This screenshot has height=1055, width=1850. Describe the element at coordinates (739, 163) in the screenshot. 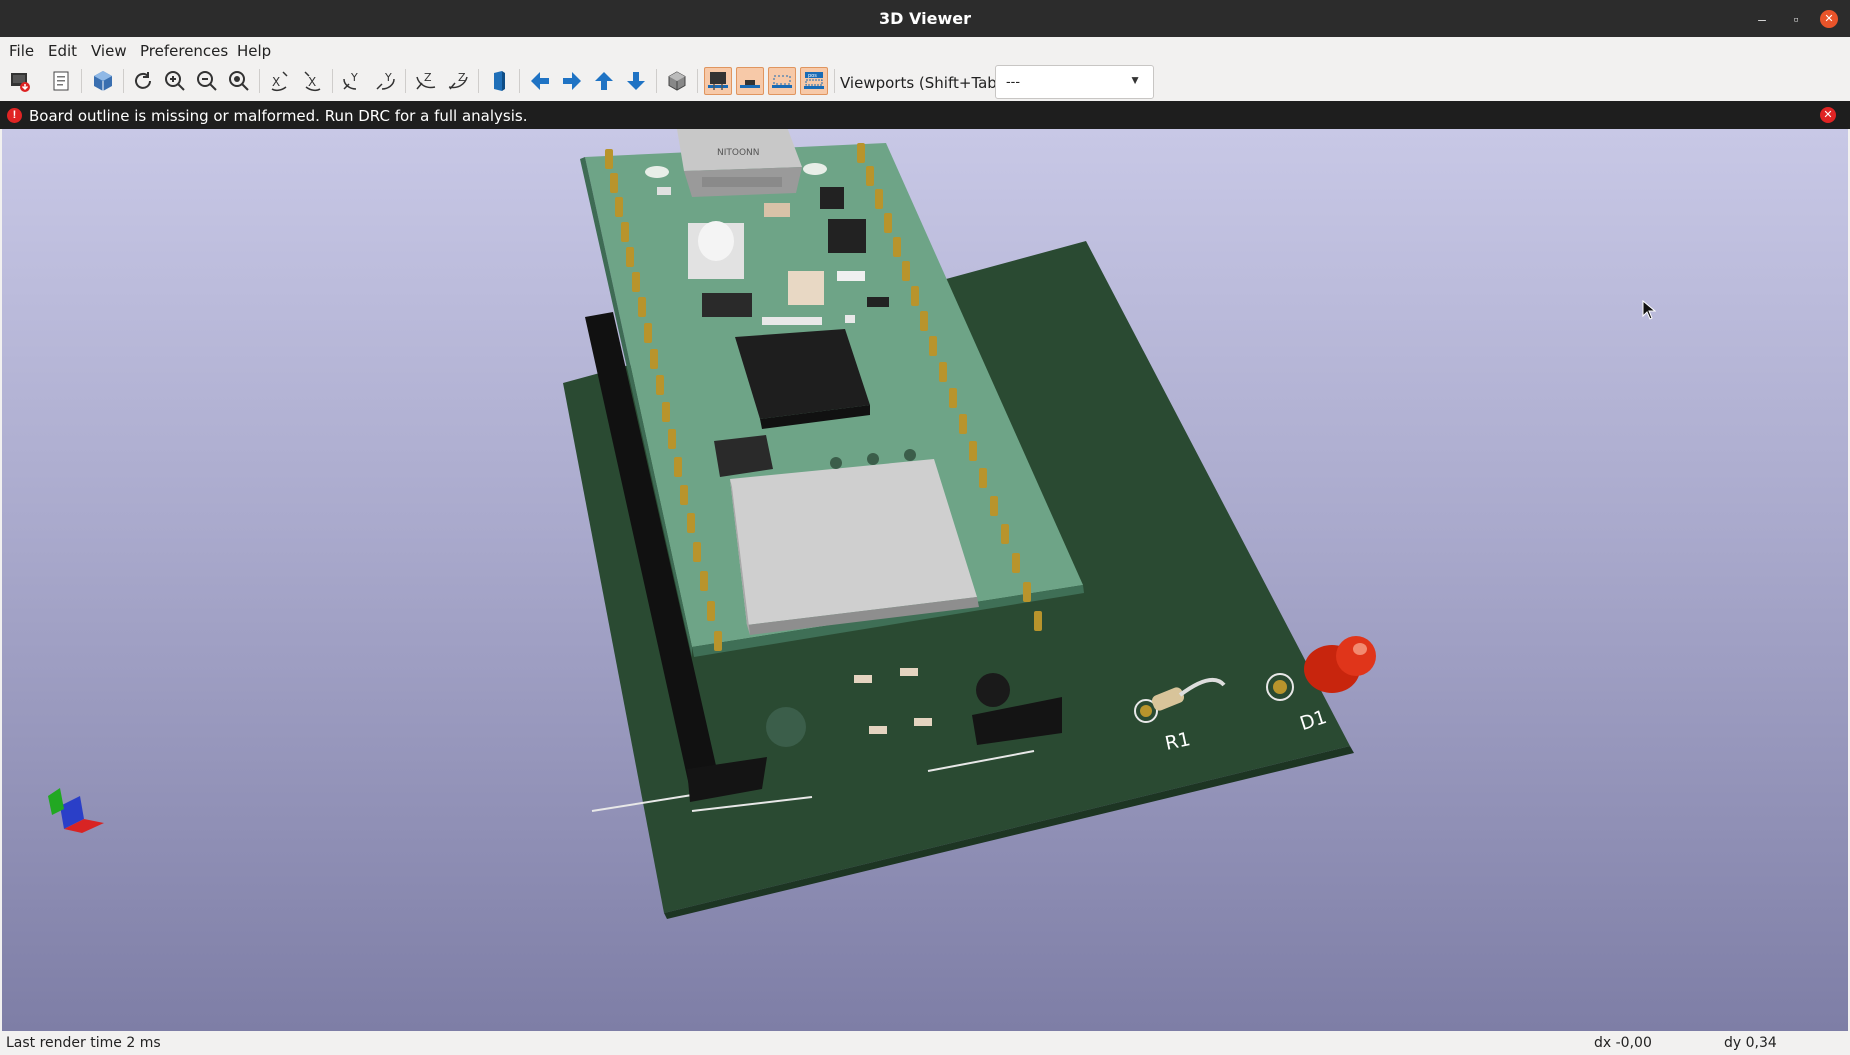

I see `usb-connector: NITOONN` at that location.